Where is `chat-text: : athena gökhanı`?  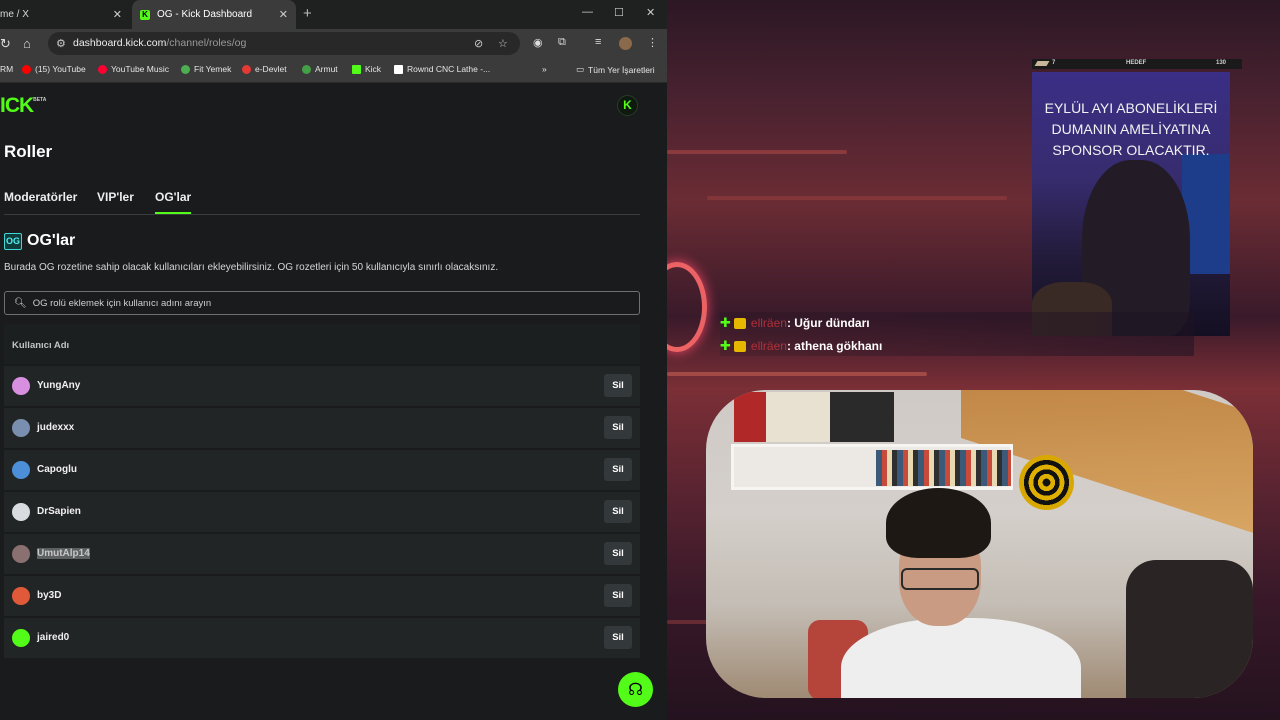 chat-text: : athena gökhanı is located at coordinates (834, 346).